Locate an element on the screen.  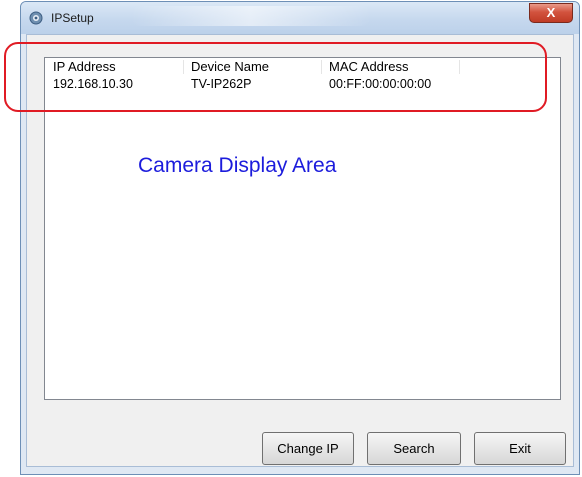
device-list-highlight is located at coordinates (275, 77).